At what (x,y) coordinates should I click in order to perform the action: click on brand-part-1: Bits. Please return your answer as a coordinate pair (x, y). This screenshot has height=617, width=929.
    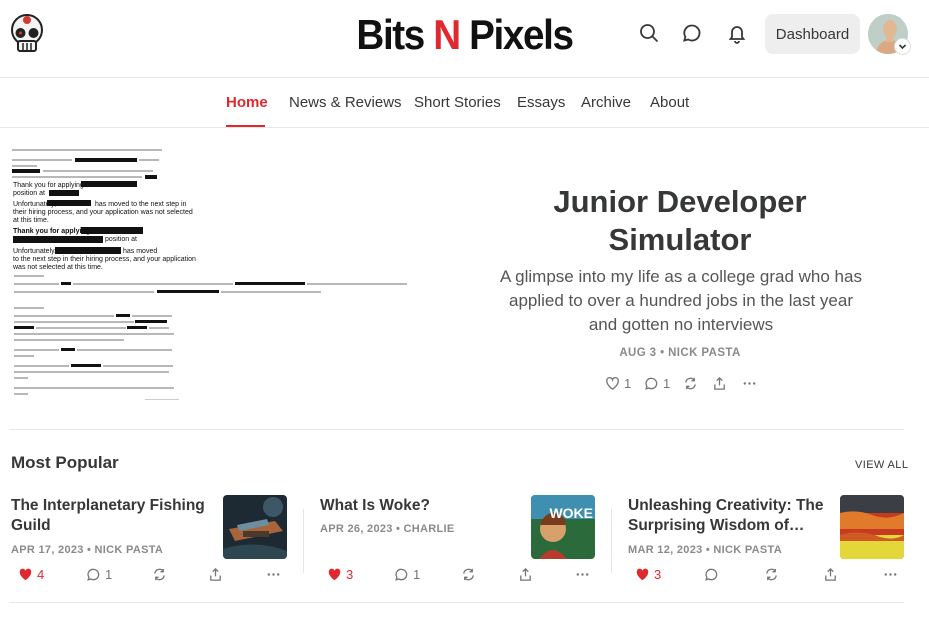
    Looking at the image, I should click on (395, 34).